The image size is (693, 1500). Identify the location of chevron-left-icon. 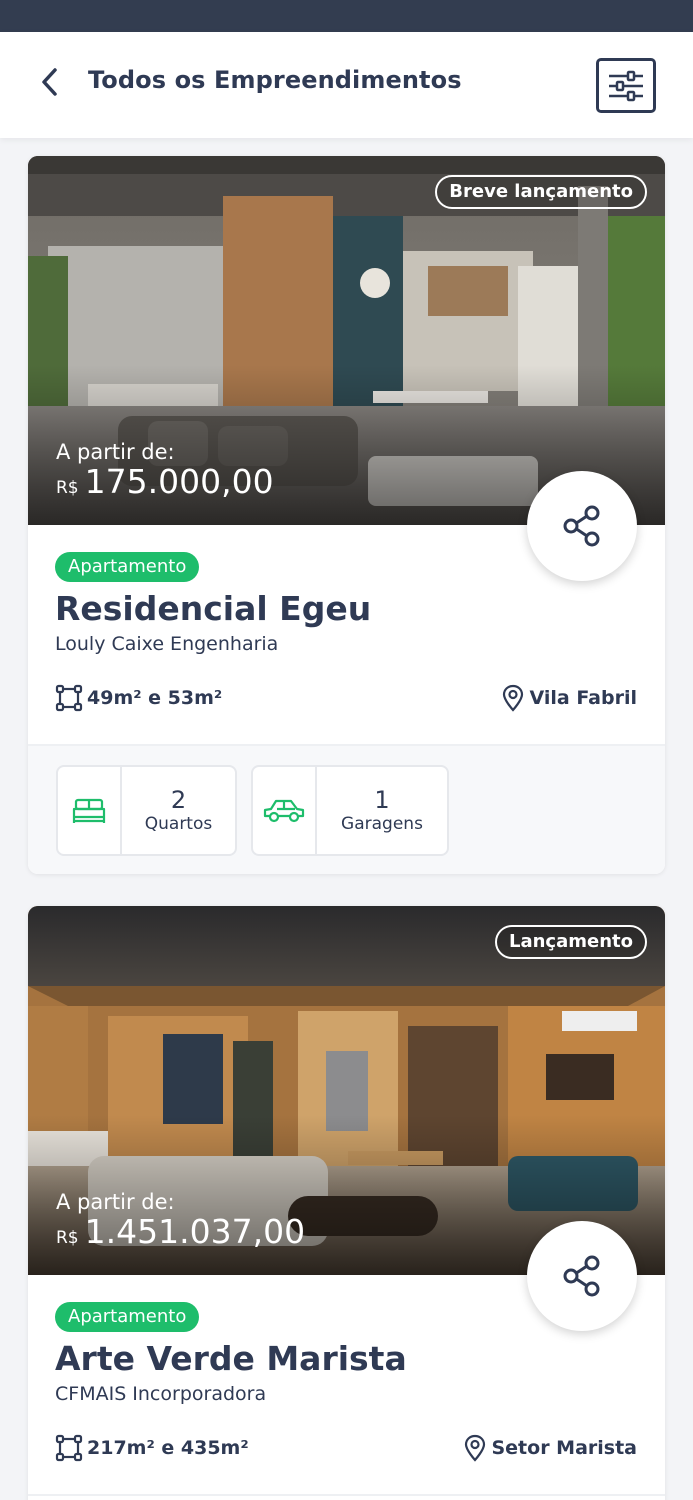
(49, 82).